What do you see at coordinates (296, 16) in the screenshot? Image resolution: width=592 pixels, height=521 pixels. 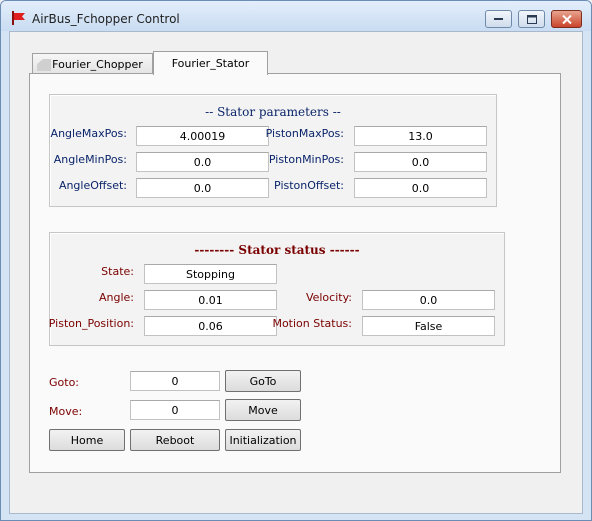 I see `title-bar: AirBus_Fchopper Control` at bounding box center [296, 16].